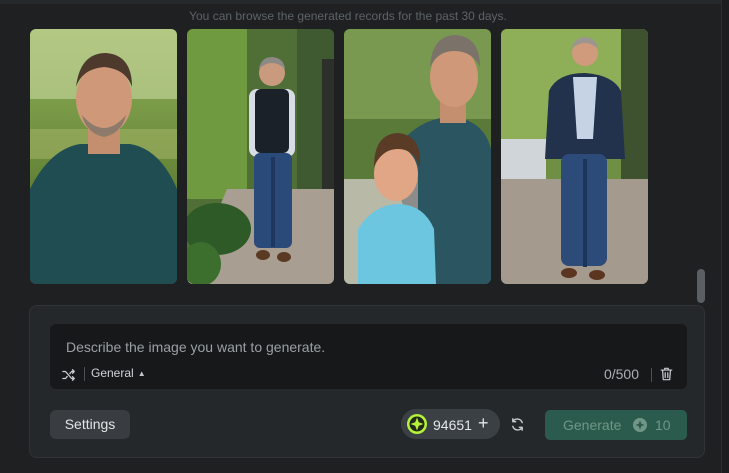  What do you see at coordinates (90, 424) in the screenshot?
I see `settings-button: Settings` at bounding box center [90, 424].